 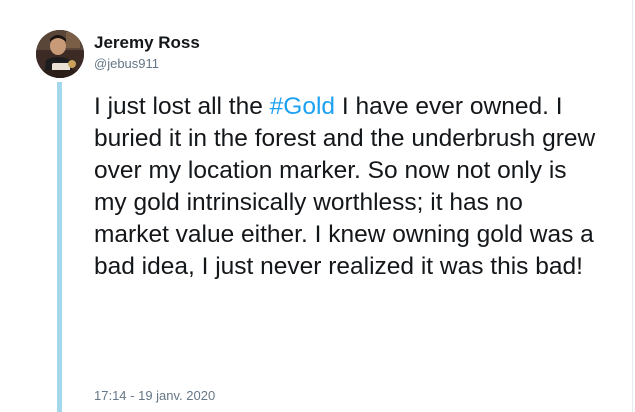 What do you see at coordinates (126, 63) in the screenshot?
I see `author-handle: @jebus911` at bounding box center [126, 63].